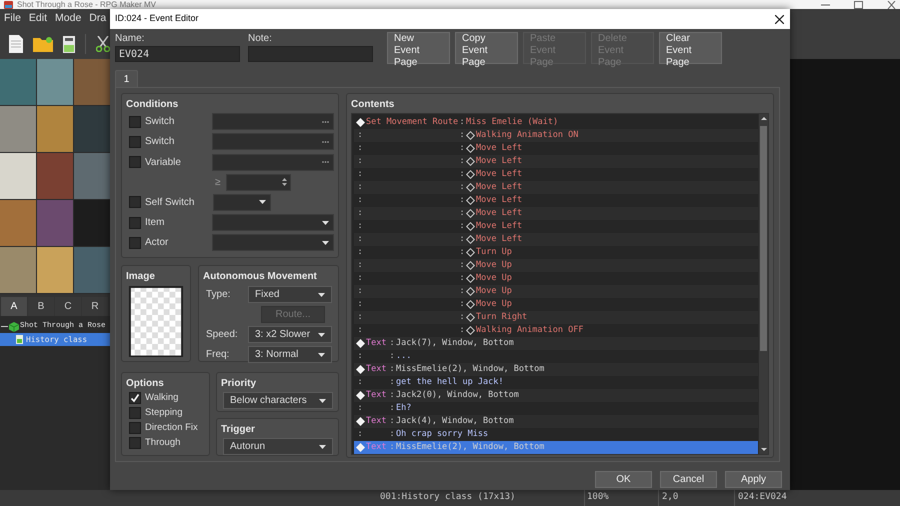 The image size is (900, 506). What do you see at coordinates (68, 19) in the screenshot?
I see `menu-item: Mode` at bounding box center [68, 19].